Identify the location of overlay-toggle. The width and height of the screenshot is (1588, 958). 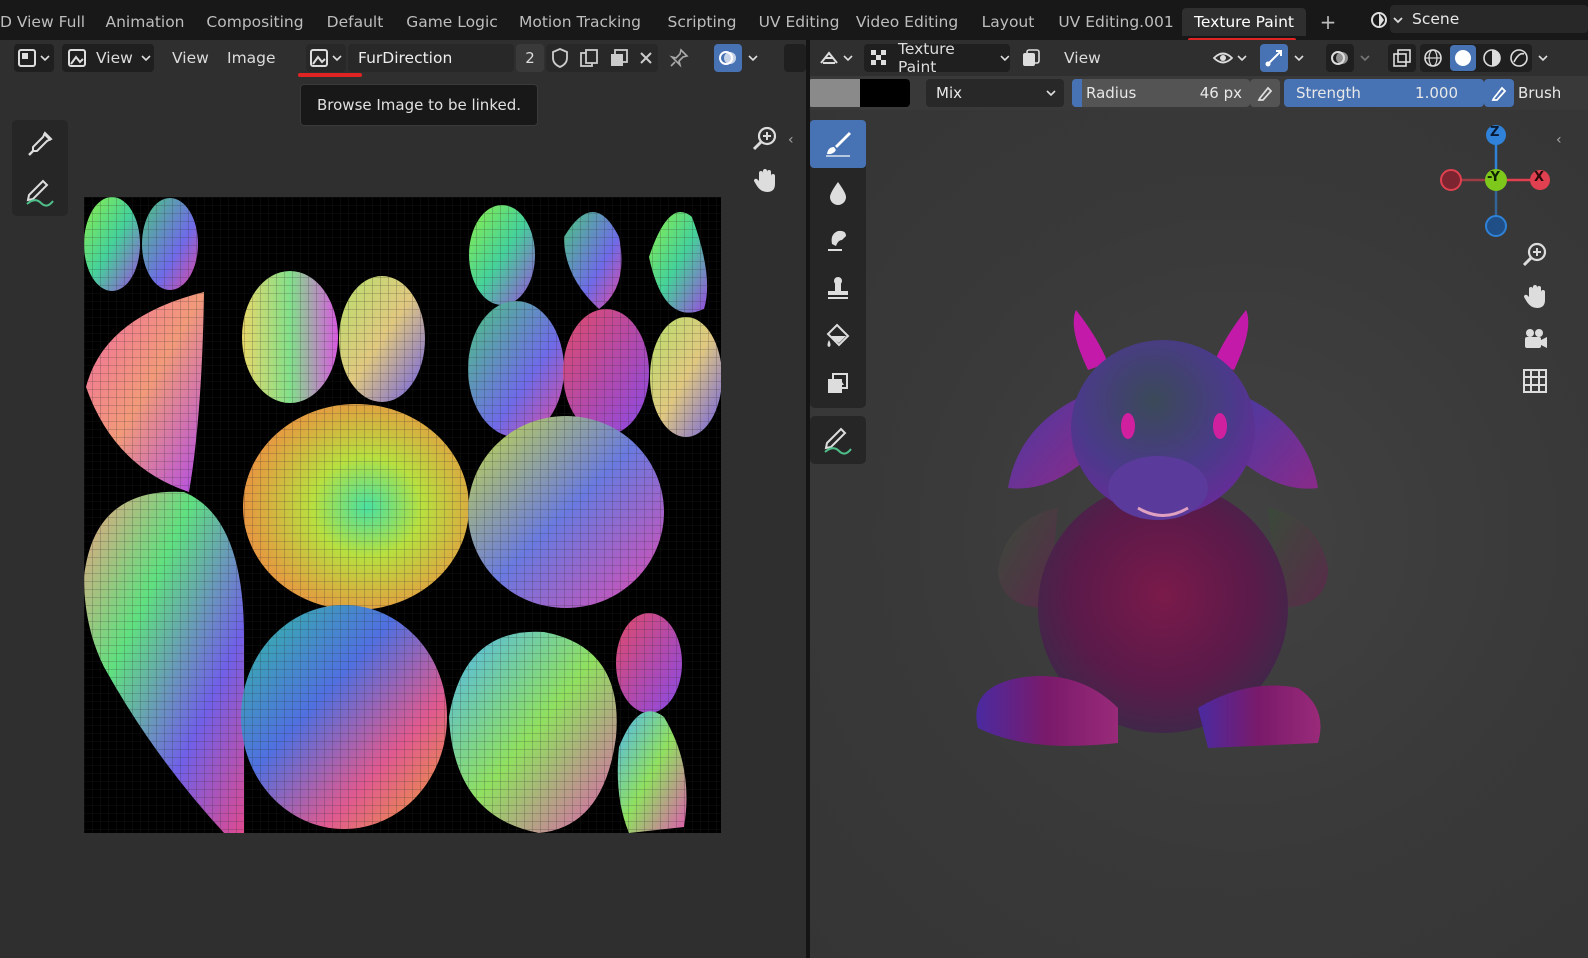
(728, 58).